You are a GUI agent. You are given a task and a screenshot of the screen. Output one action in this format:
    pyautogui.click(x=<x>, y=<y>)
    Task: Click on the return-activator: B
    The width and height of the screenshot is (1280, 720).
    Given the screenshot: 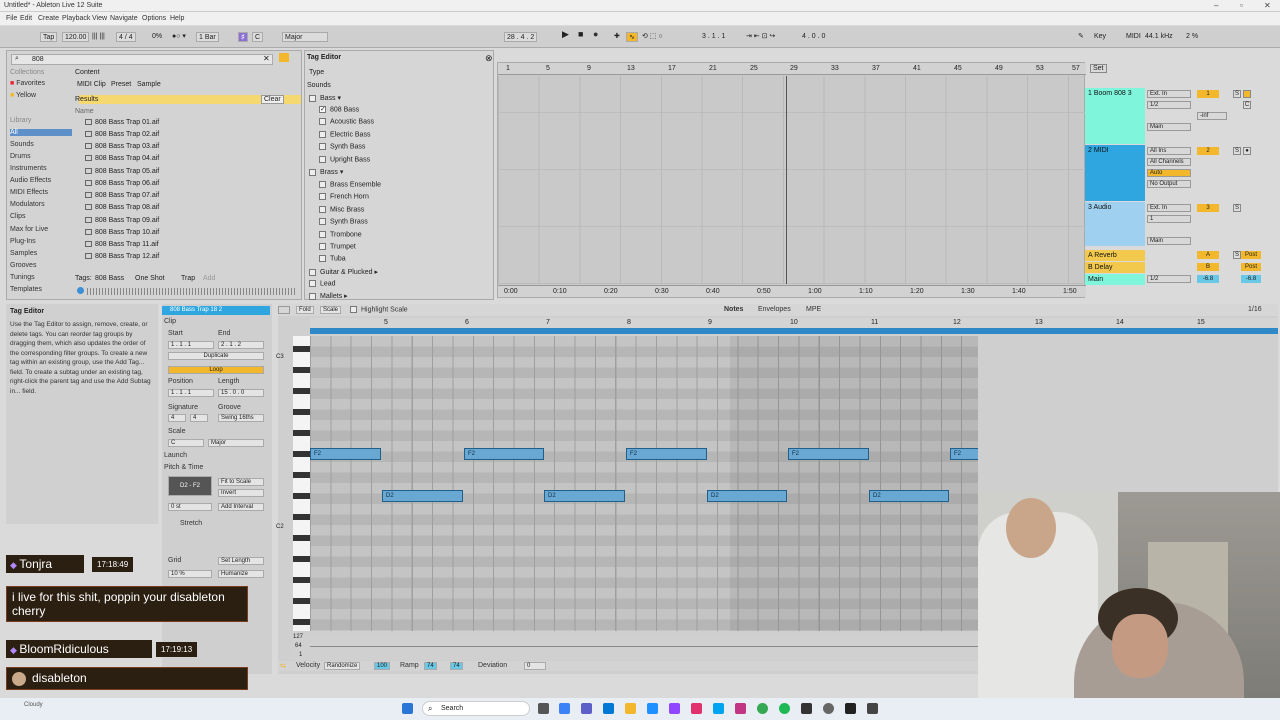 What is the action you would take?
    pyautogui.click(x=1208, y=267)
    